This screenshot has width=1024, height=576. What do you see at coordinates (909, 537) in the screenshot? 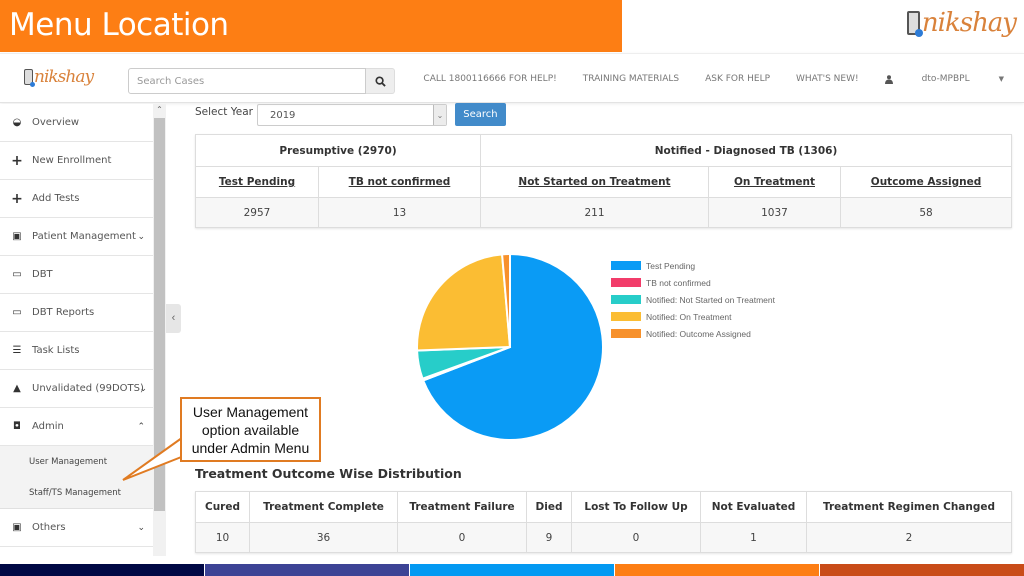
I see `value-treatment-regimen-changed: 2` at bounding box center [909, 537].